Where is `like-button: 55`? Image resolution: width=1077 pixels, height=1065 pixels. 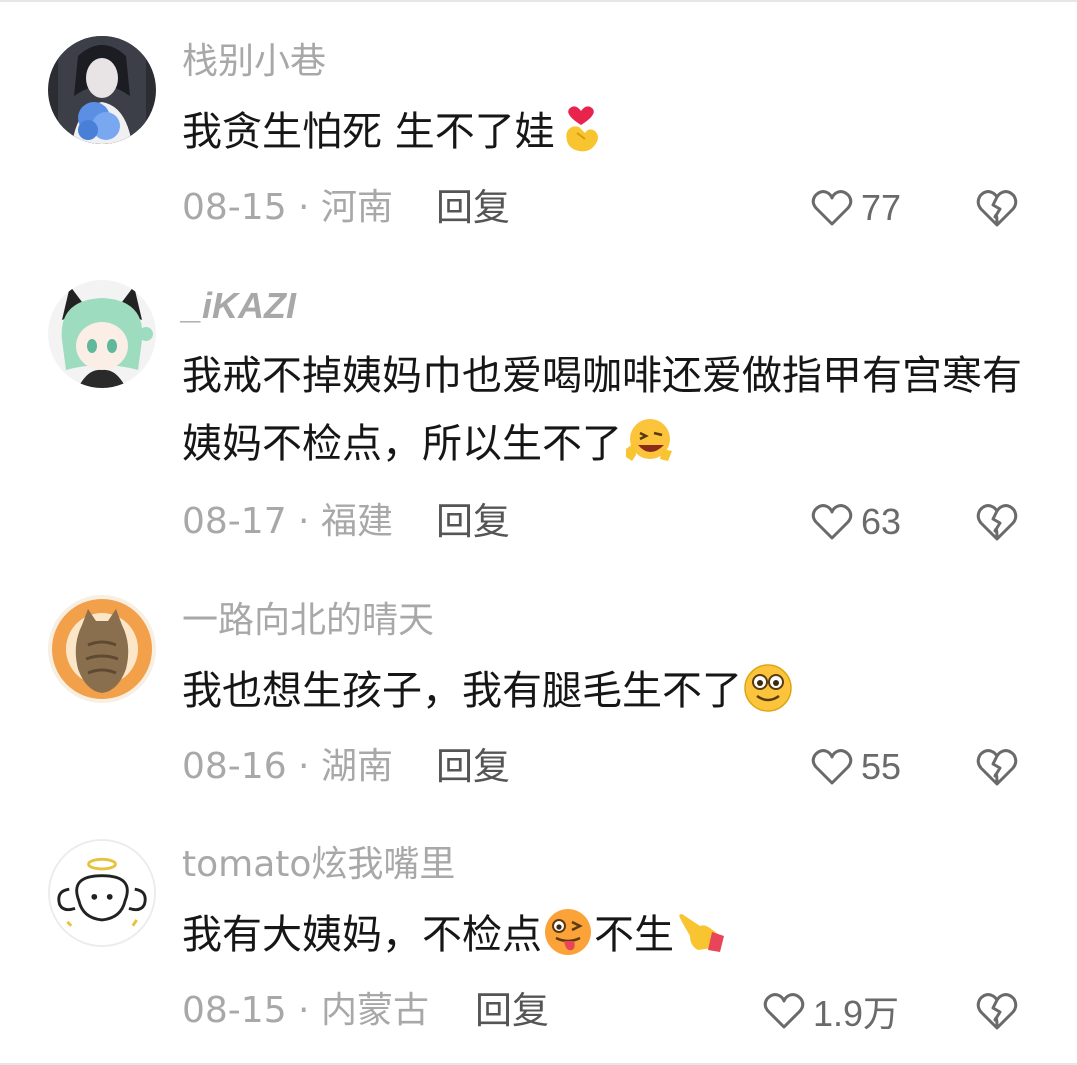
like-button: 55 is located at coordinates (856, 767).